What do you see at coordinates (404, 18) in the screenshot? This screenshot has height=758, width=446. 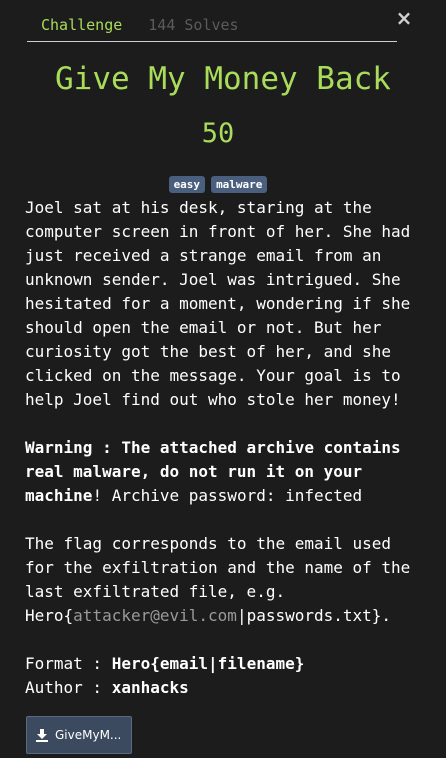 I see `close-icon: ×` at bounding box center [404, 18].